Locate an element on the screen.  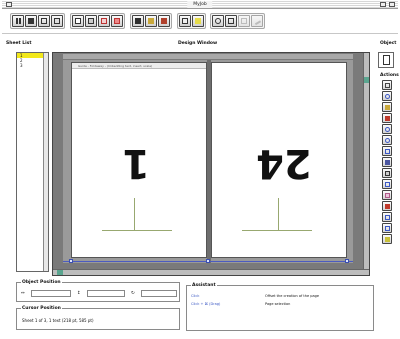
y-position-field is located at coordinates (106, 293).